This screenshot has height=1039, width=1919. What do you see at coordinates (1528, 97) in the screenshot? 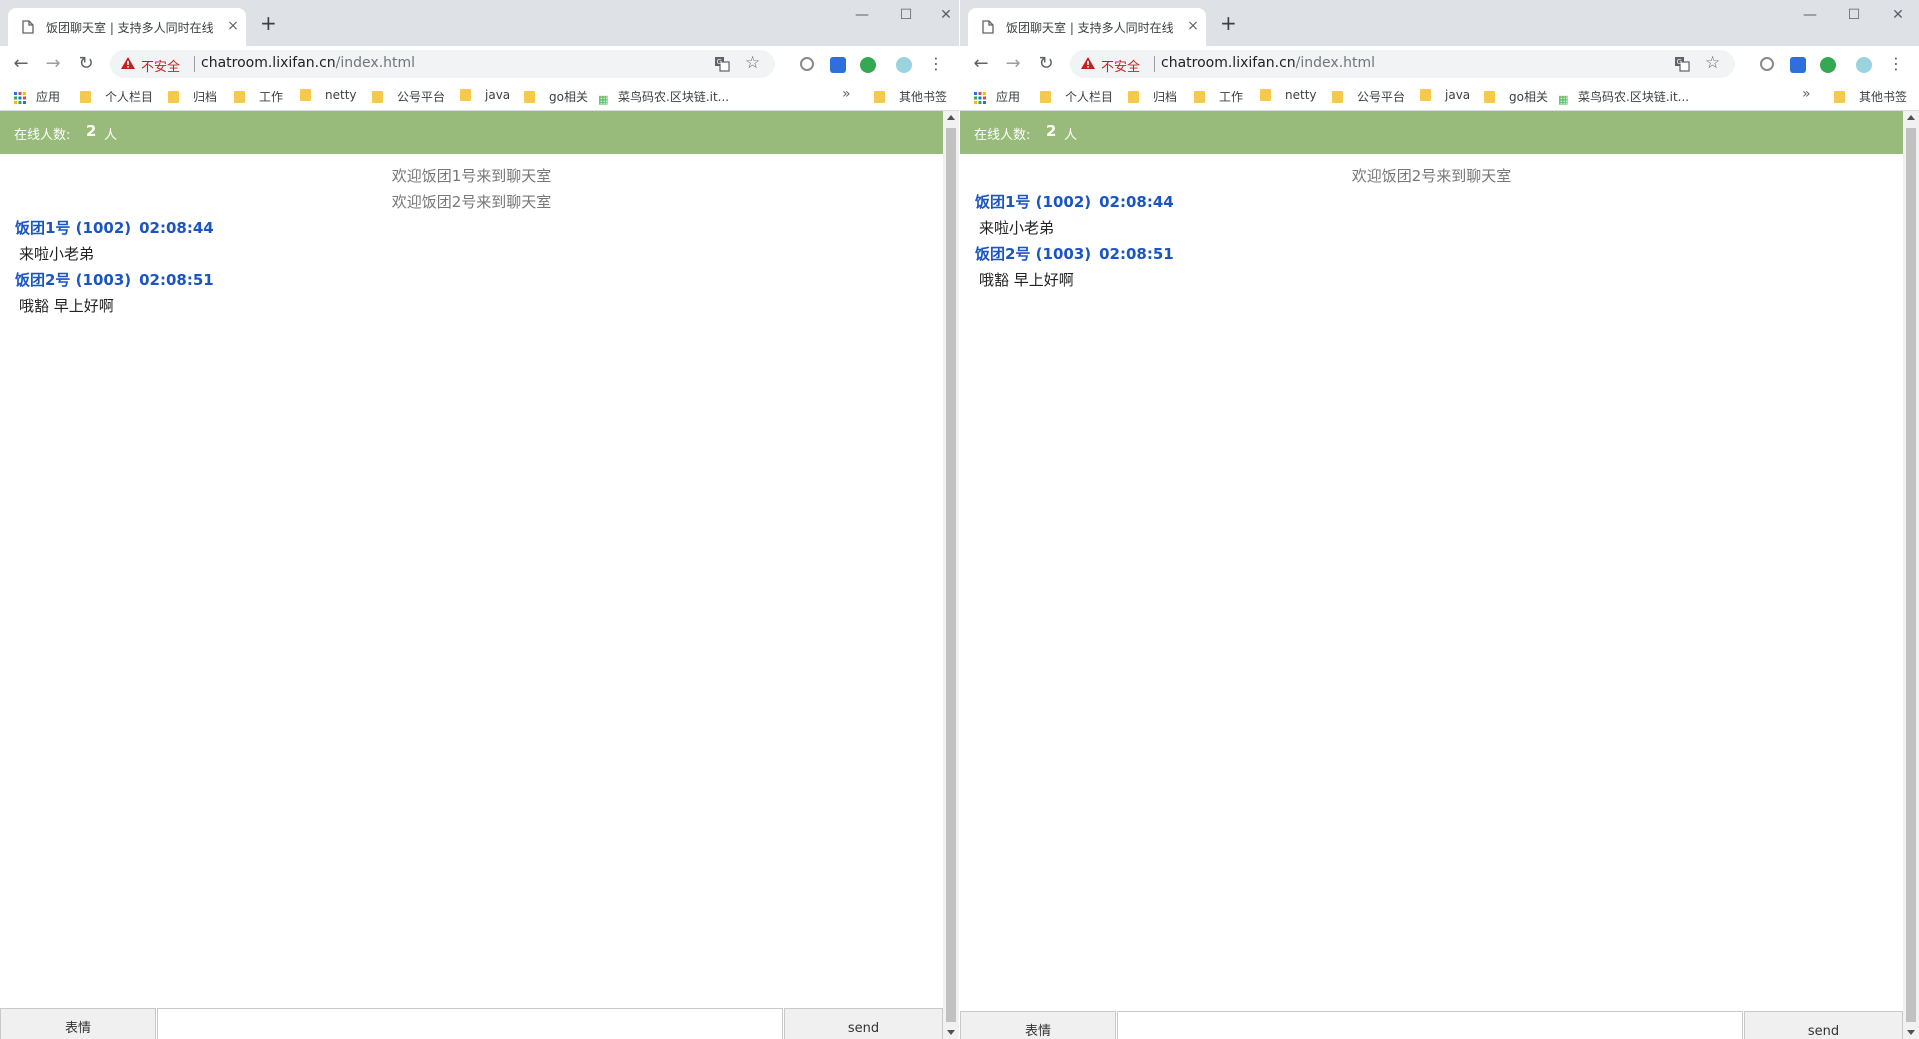
I see `bookmark-label: go相关` at bounding box center [1528, 97].